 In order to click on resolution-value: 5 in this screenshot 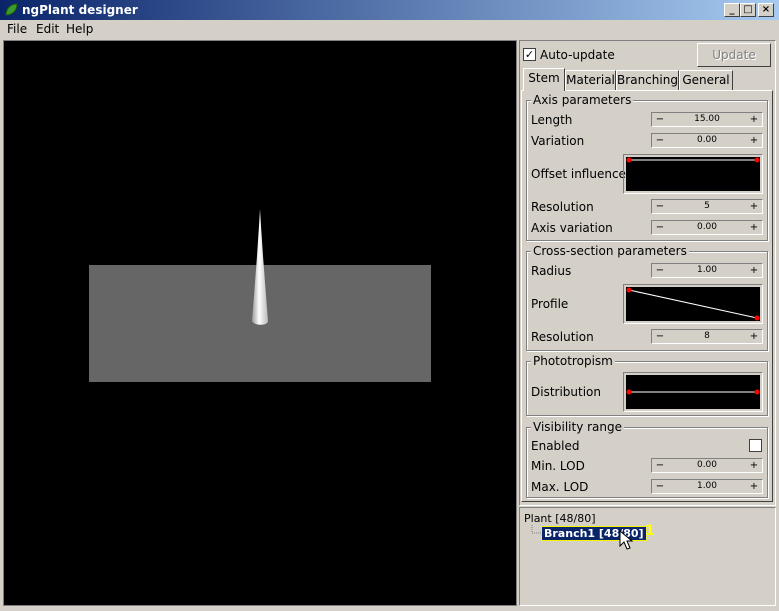, I will do `click(707, 206)`.